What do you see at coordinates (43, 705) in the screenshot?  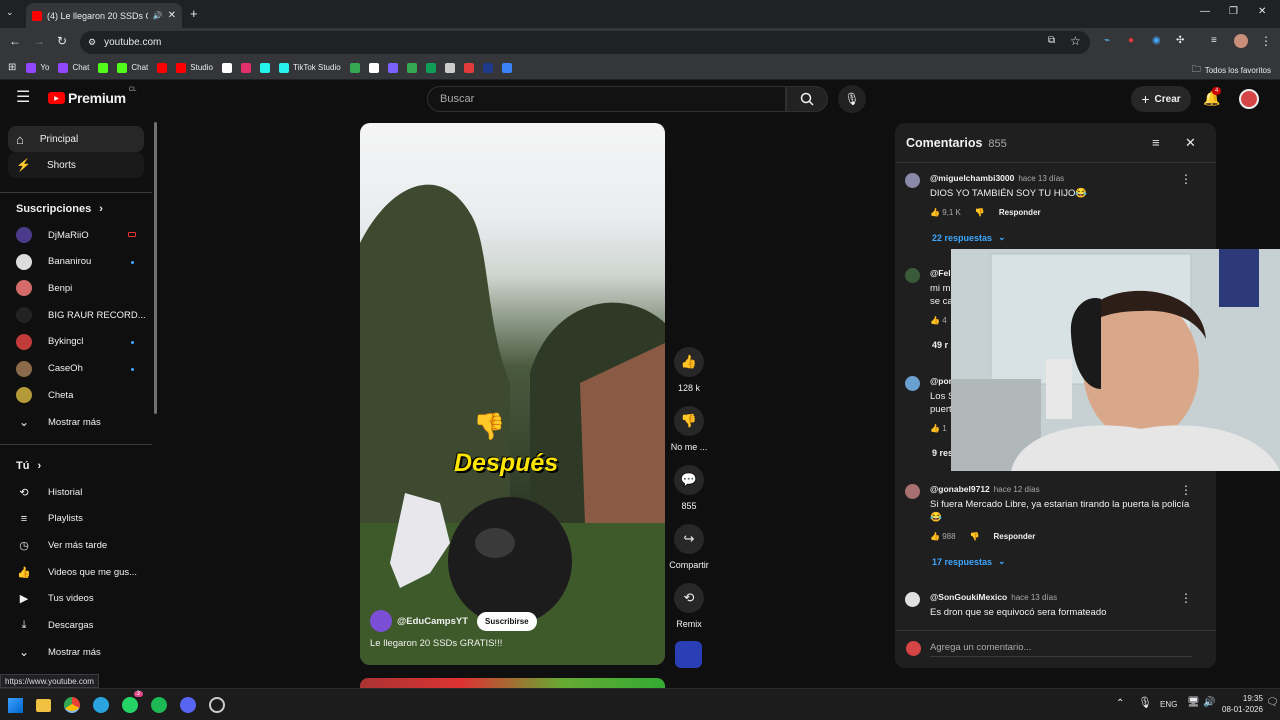 I see `file-explorer-icon` at bounding box center [43, 705].